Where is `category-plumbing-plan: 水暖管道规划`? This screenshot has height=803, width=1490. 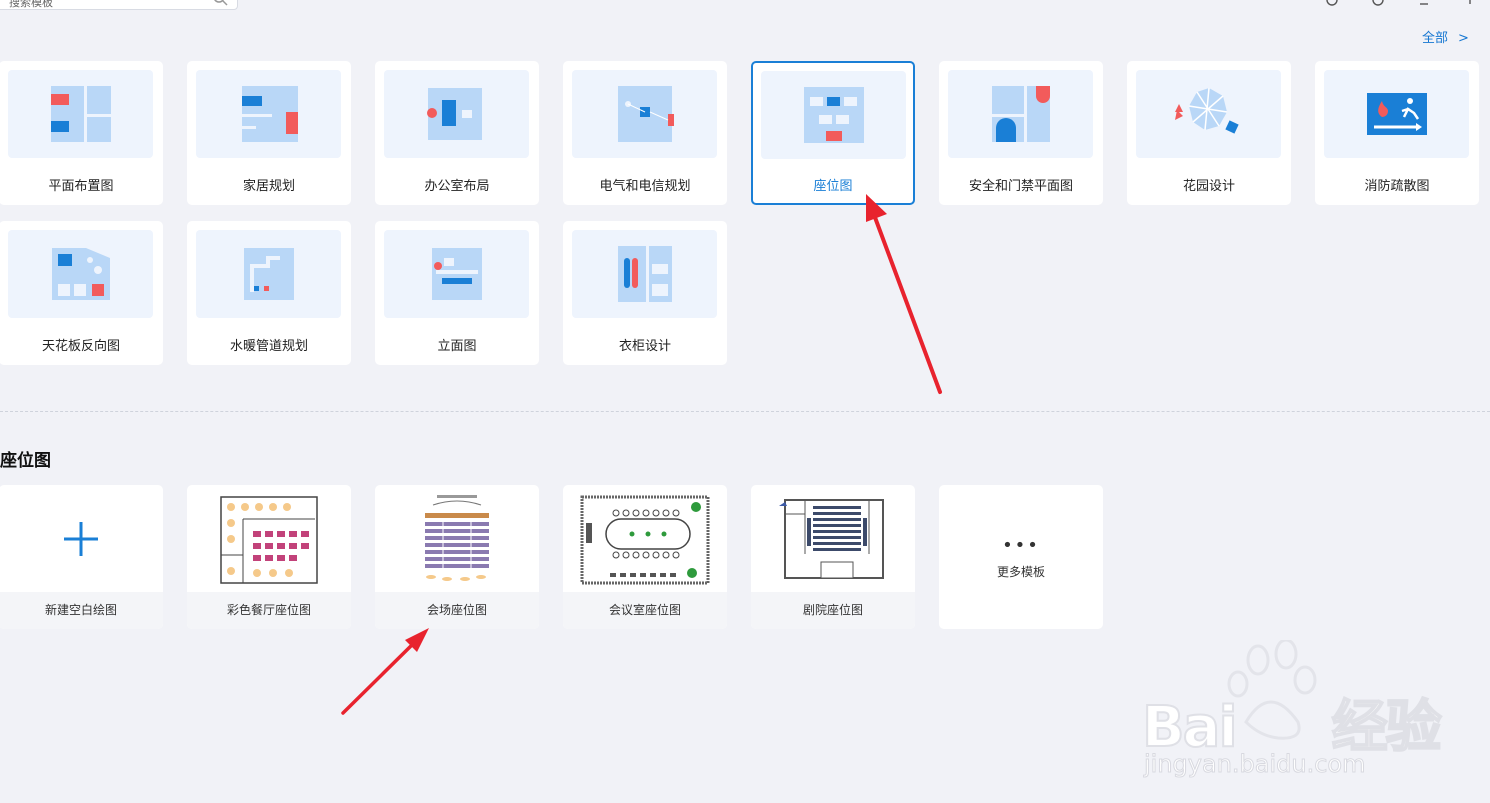 category-plumbing-plan: 水暖管道规划 is located at coordinates (269, 293).